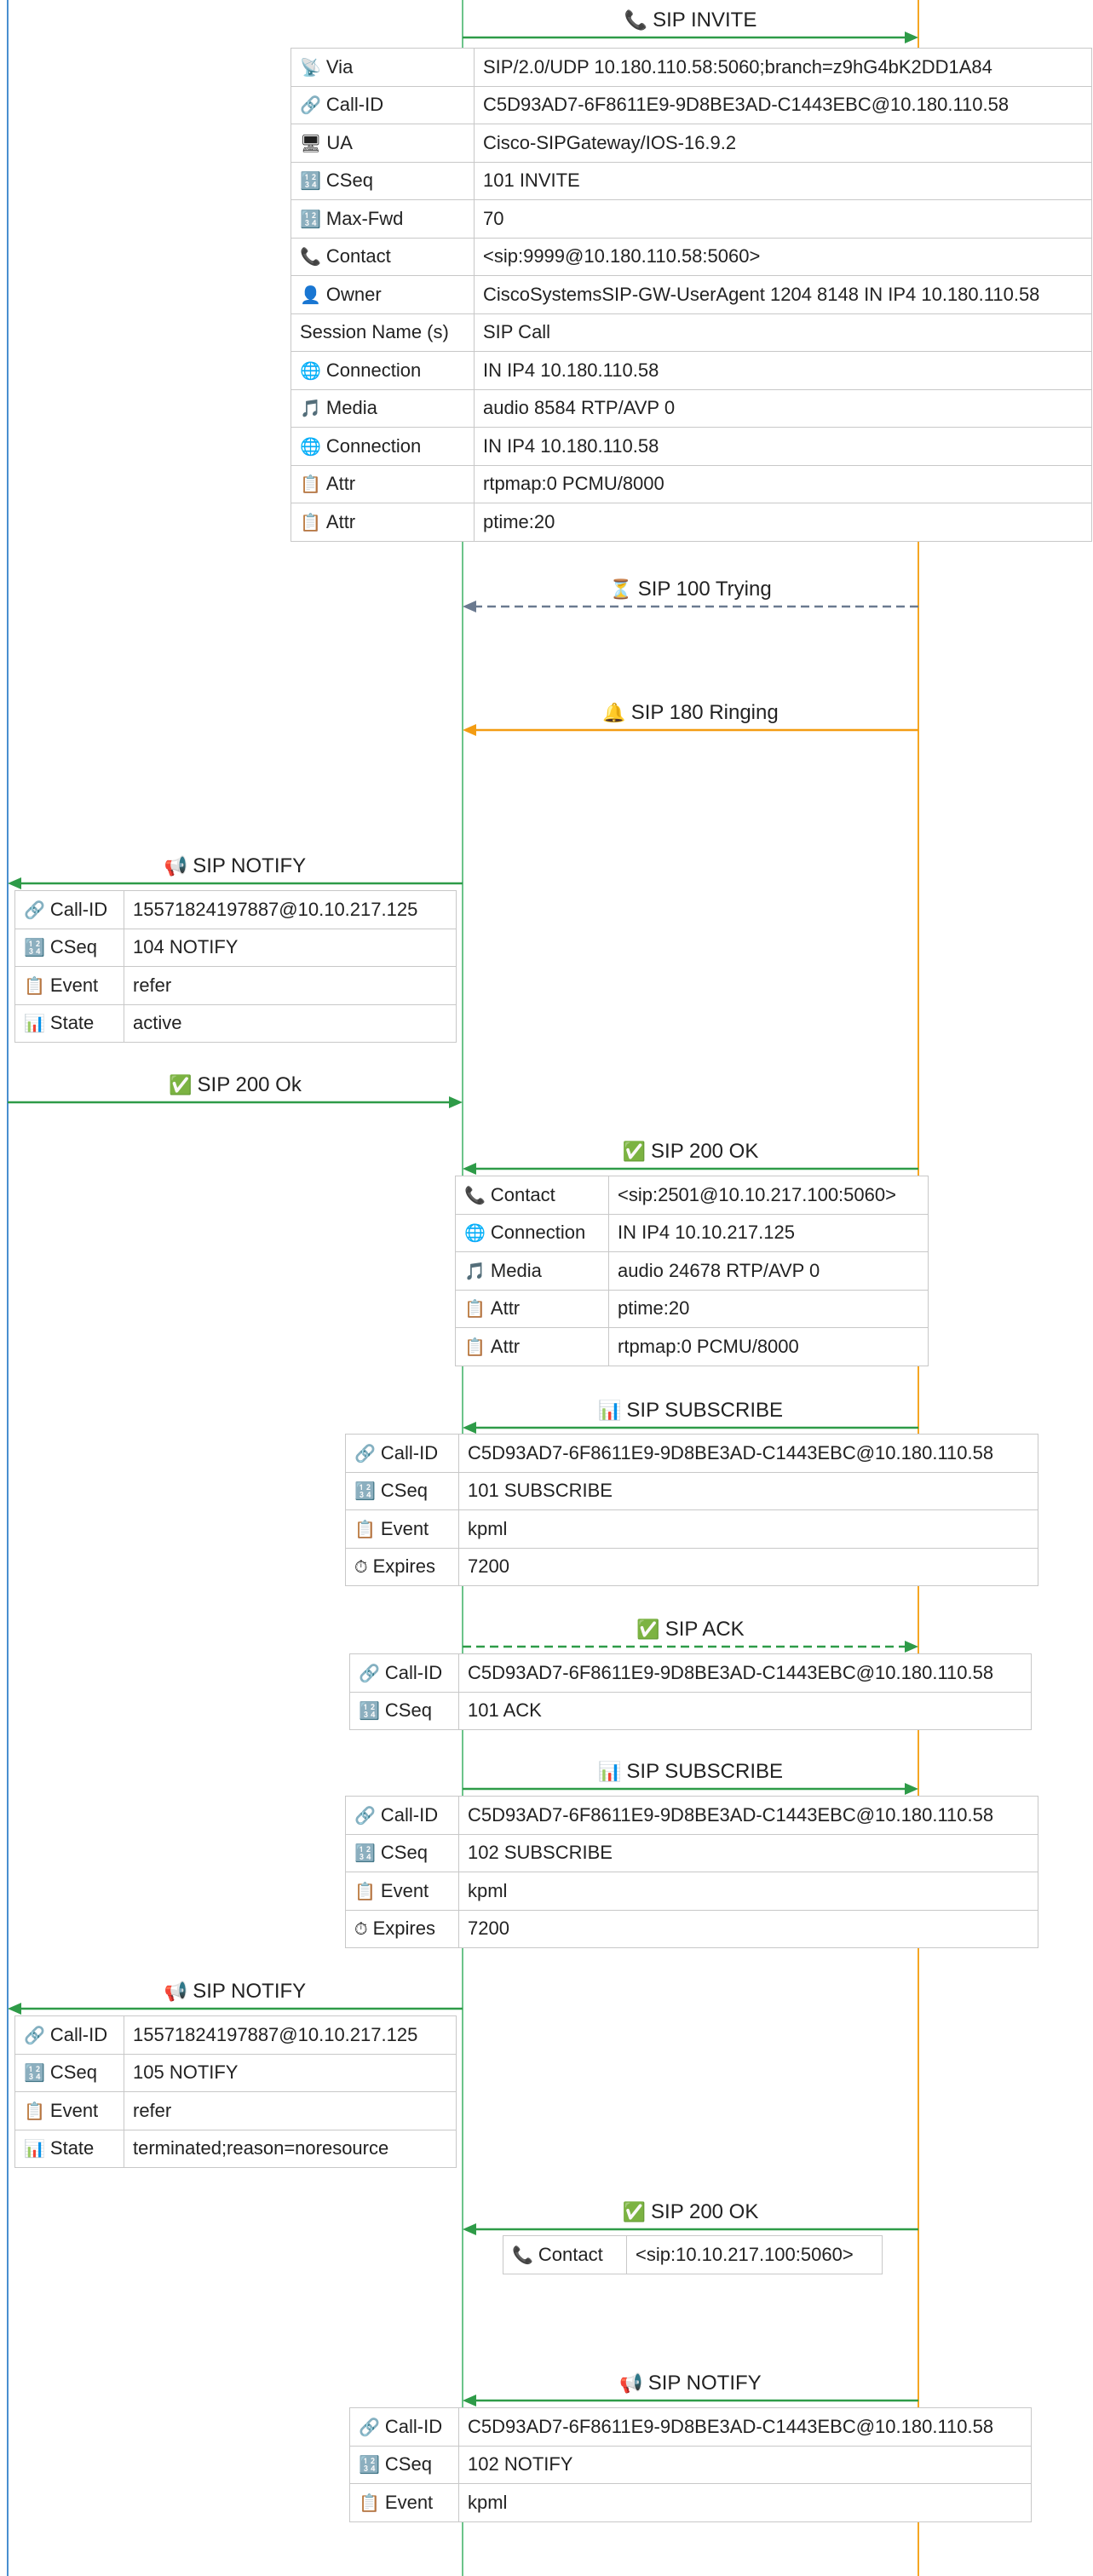 The height and width of the screenshot is (2576, 1093). I want to click on stopwatch-icon: ⏱, so click(361, 1567).